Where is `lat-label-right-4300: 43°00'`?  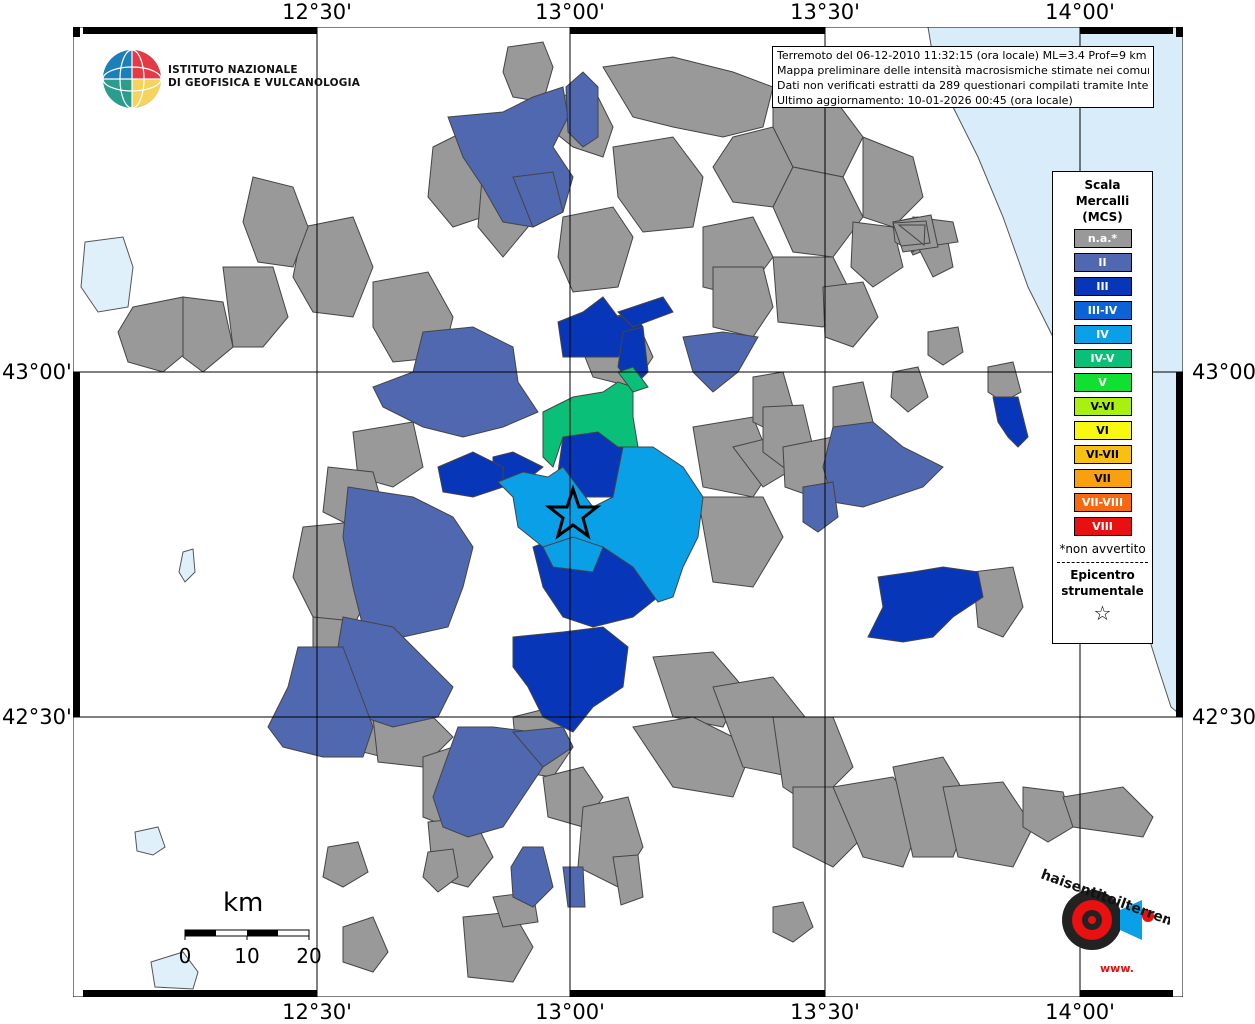
lat-label-right-4300: 43°00' is located at coordinates (1223, 372).